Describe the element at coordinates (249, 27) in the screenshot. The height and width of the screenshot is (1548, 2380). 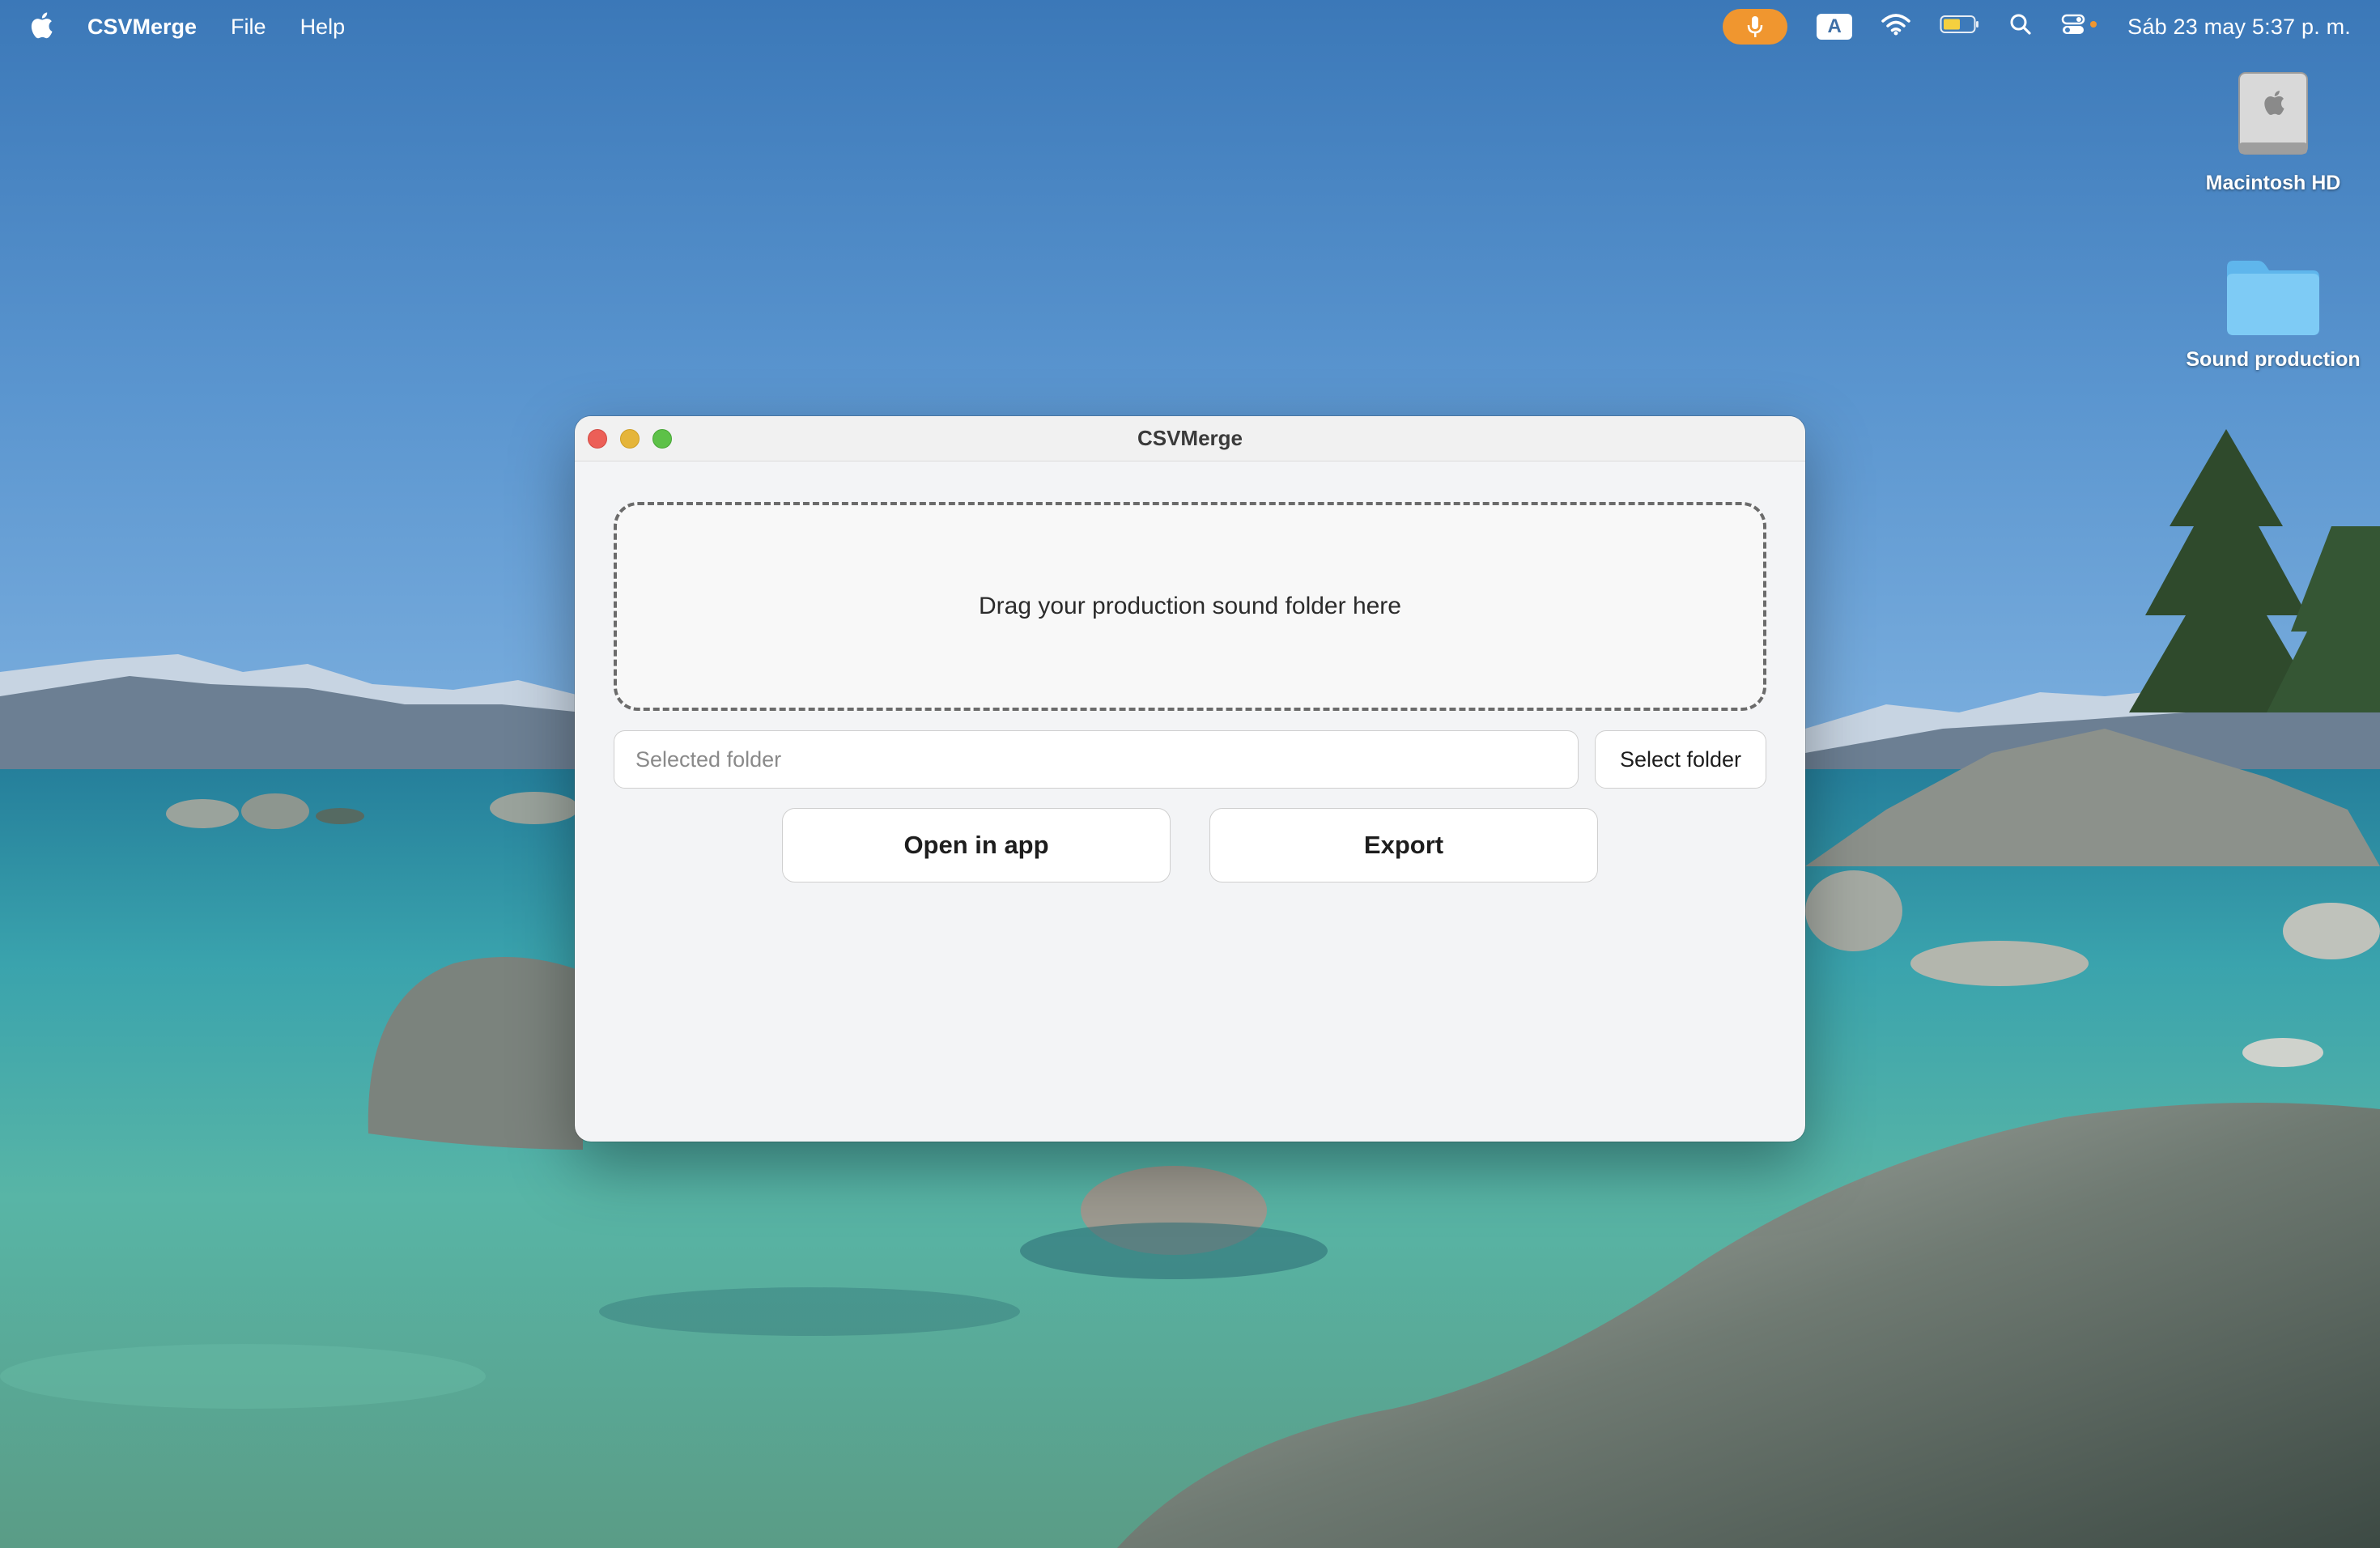
I see `menu-file: File` at that location.